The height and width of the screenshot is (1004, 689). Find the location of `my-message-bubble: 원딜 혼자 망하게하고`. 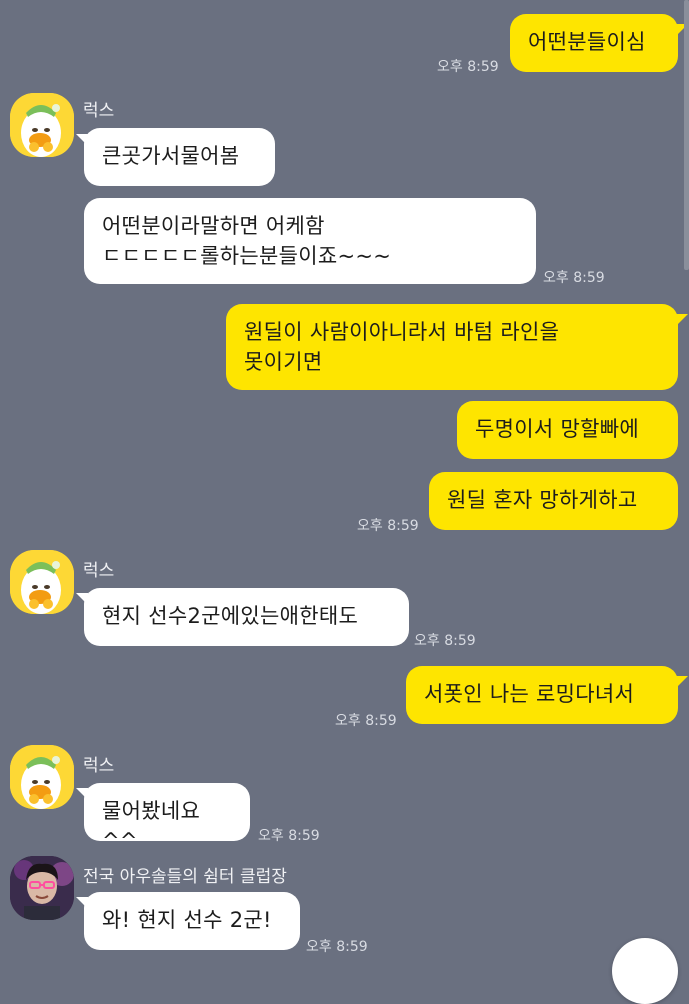

my-message-bubble: 원딜 혼자 망하게하고 is located at coordinates (553, 501).